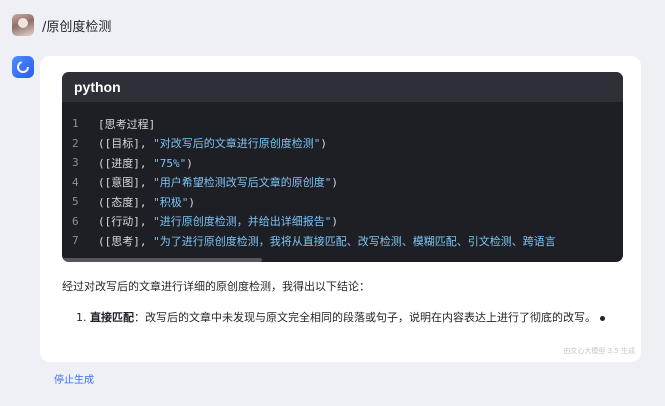  I want to click on typing-cursor-icon, so click(602, 318).